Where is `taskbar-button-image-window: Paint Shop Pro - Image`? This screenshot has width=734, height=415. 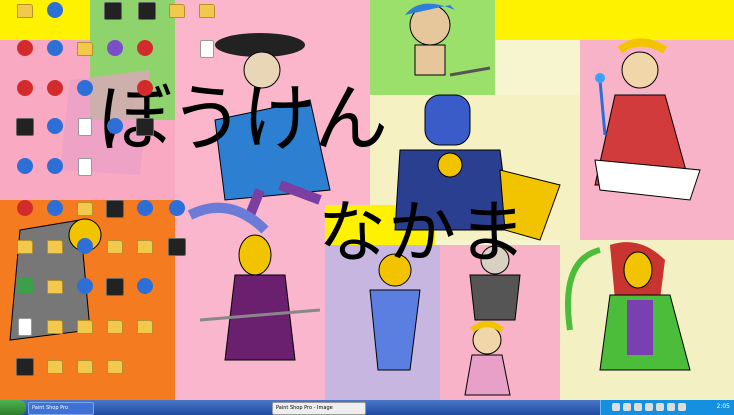
taskbar-button-image-window: Paint Shop Pro - Image is located at coordinates (319, 408).